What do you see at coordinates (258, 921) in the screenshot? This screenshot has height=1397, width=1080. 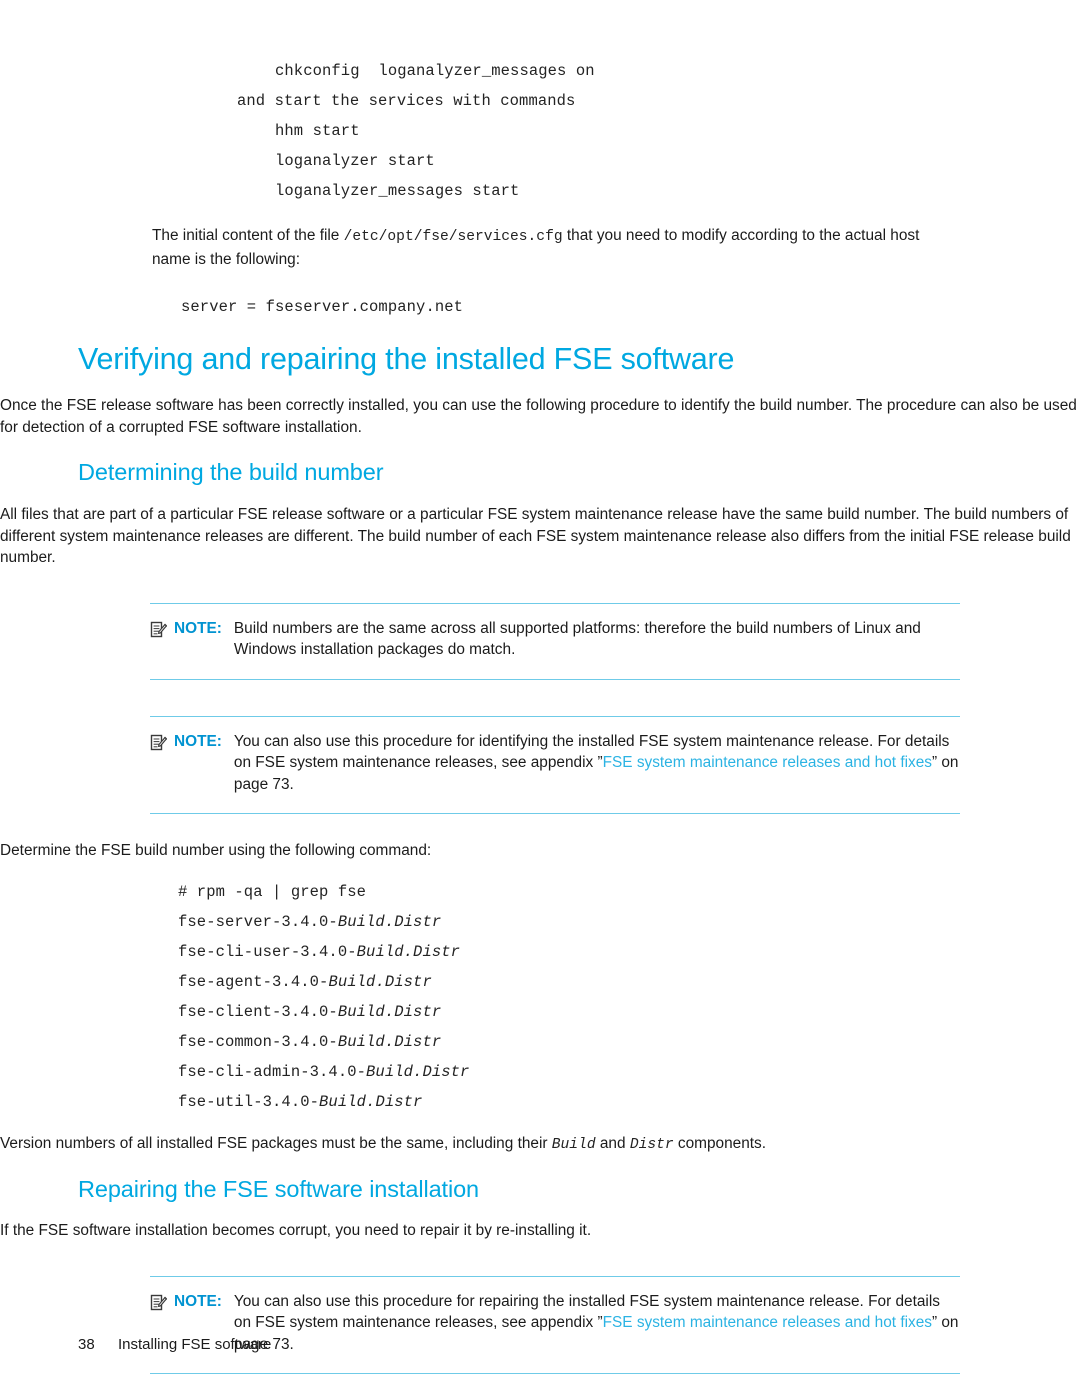 I see `package-name: fse-server-3.4.0-` at bounding box center [258, 921].